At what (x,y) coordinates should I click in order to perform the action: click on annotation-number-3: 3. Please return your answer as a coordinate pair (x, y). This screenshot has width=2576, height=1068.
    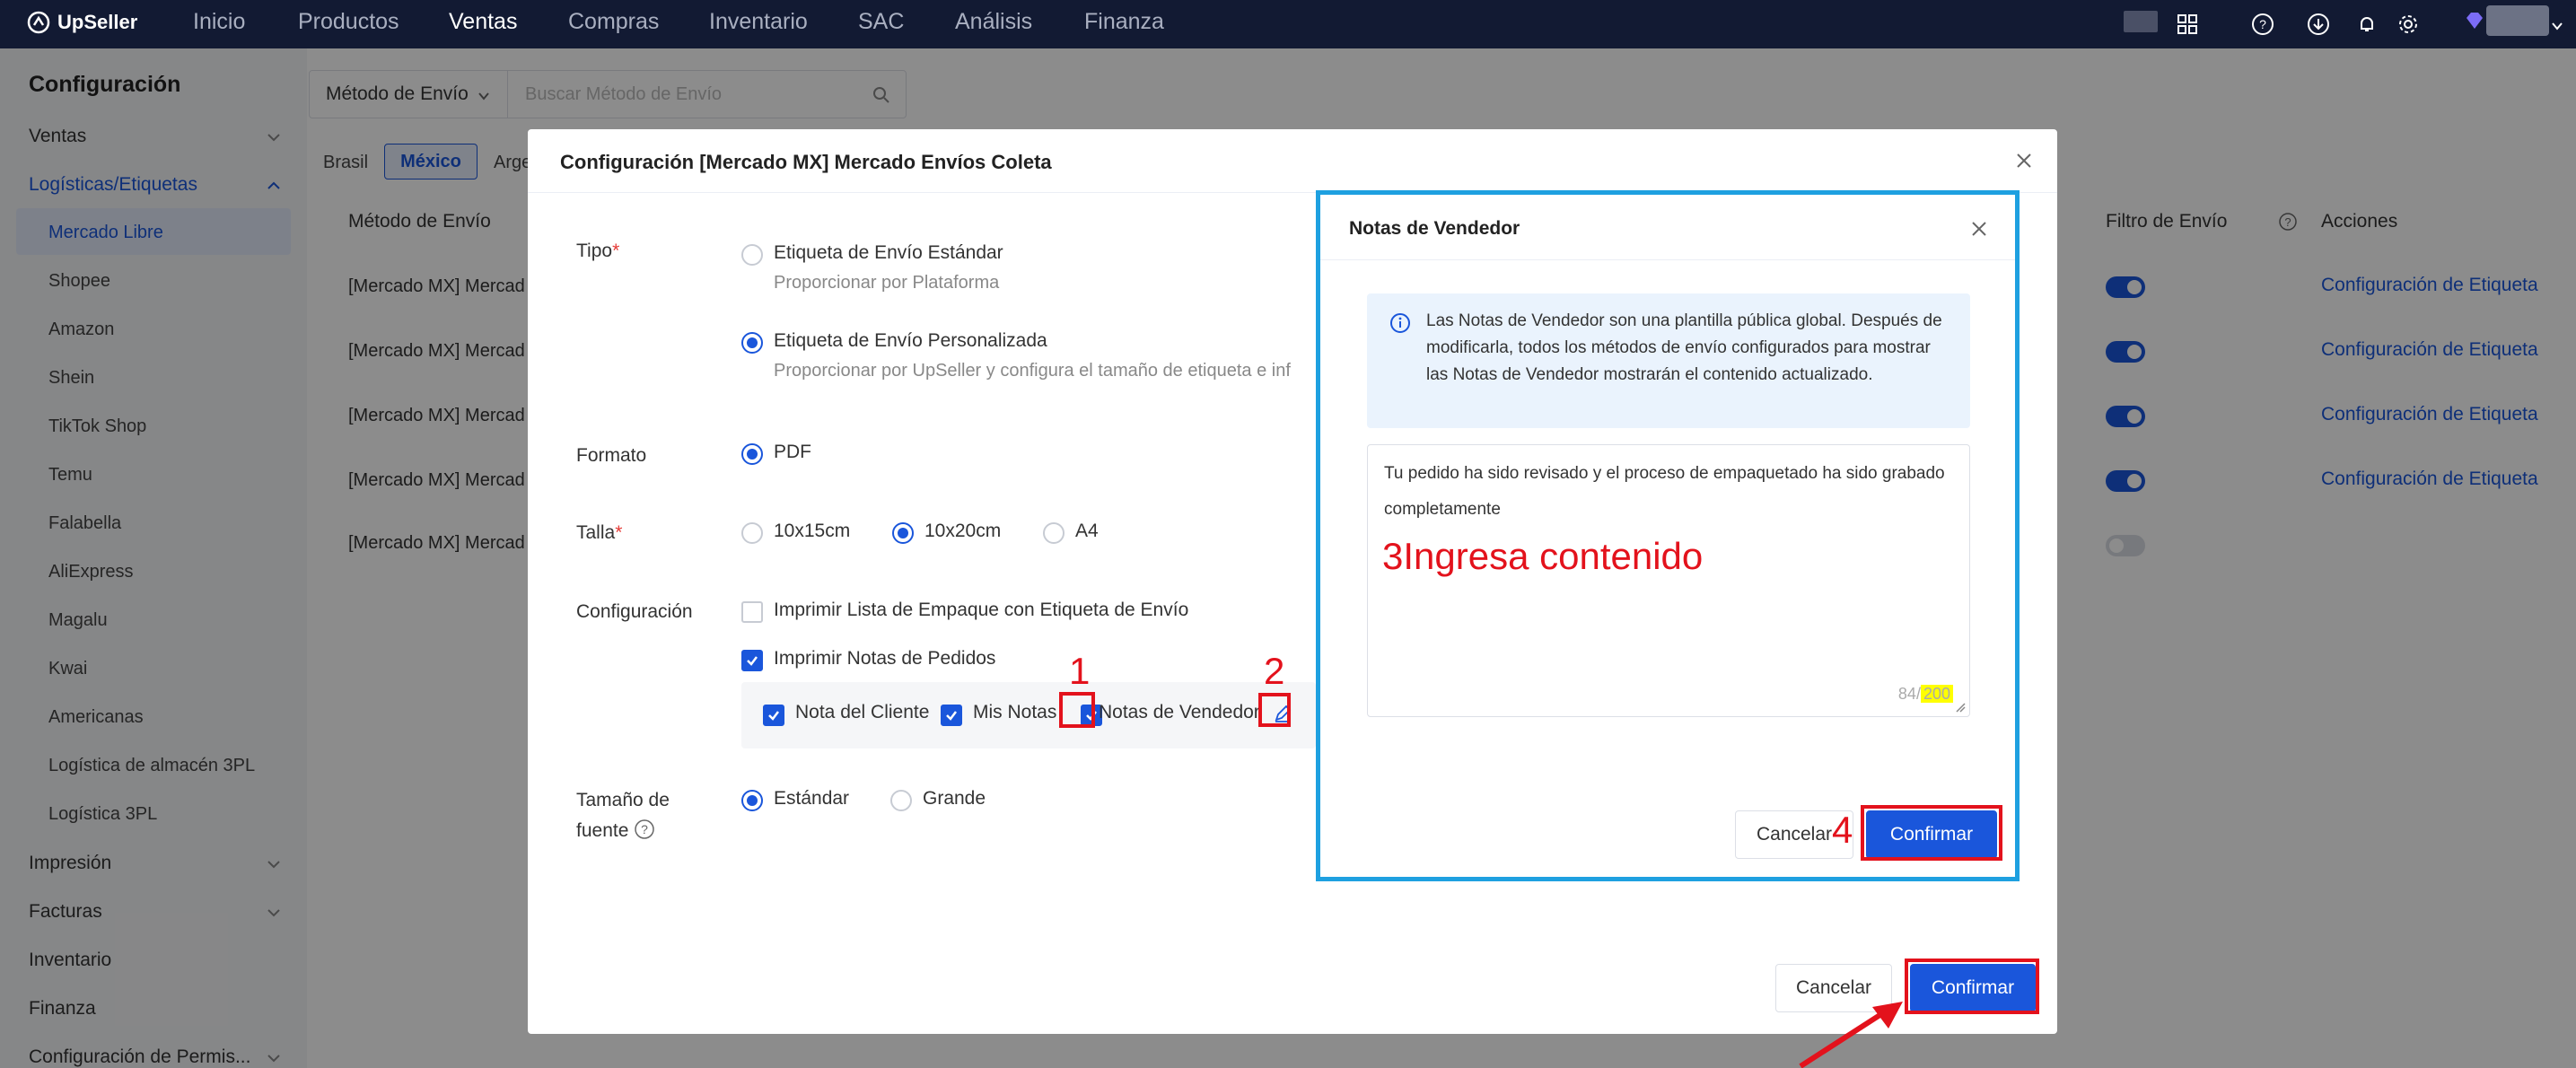
    Looking at the image, I should click on (1393, 556).